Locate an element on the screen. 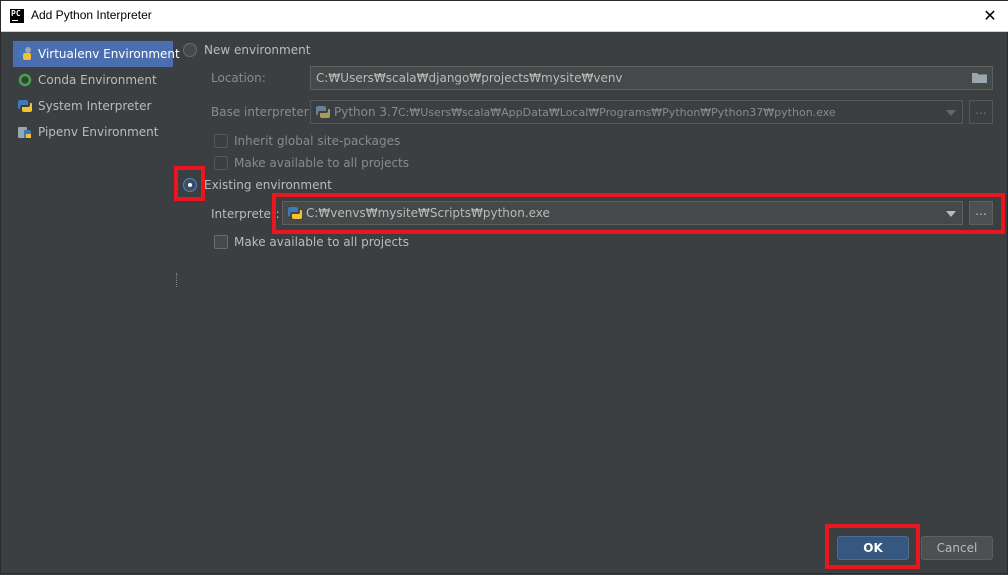 This screenshot has height=575, width=1008. interpreter-value: C:₩venvs₩mysite₩Scripts₩python.exe is located at coordinates (428, 213).